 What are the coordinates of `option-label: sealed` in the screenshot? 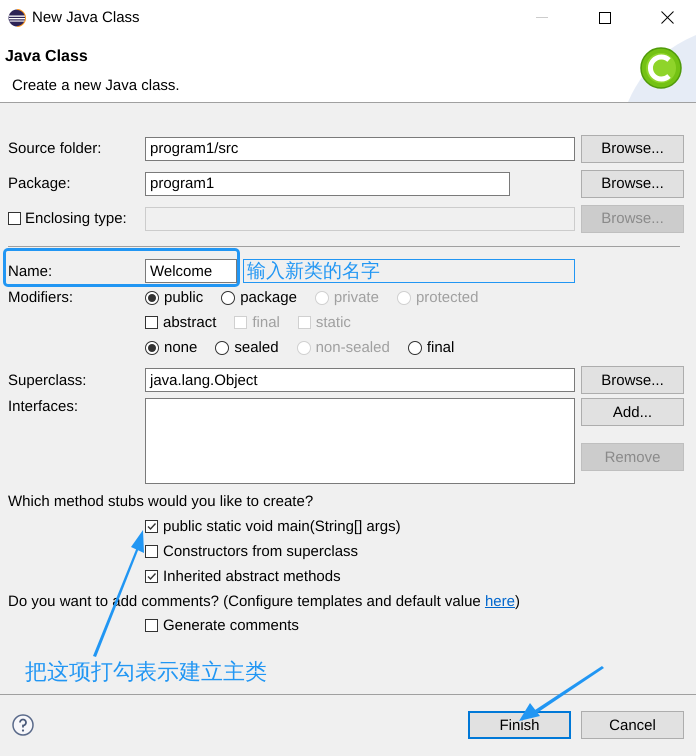 It's located at (256, 347).